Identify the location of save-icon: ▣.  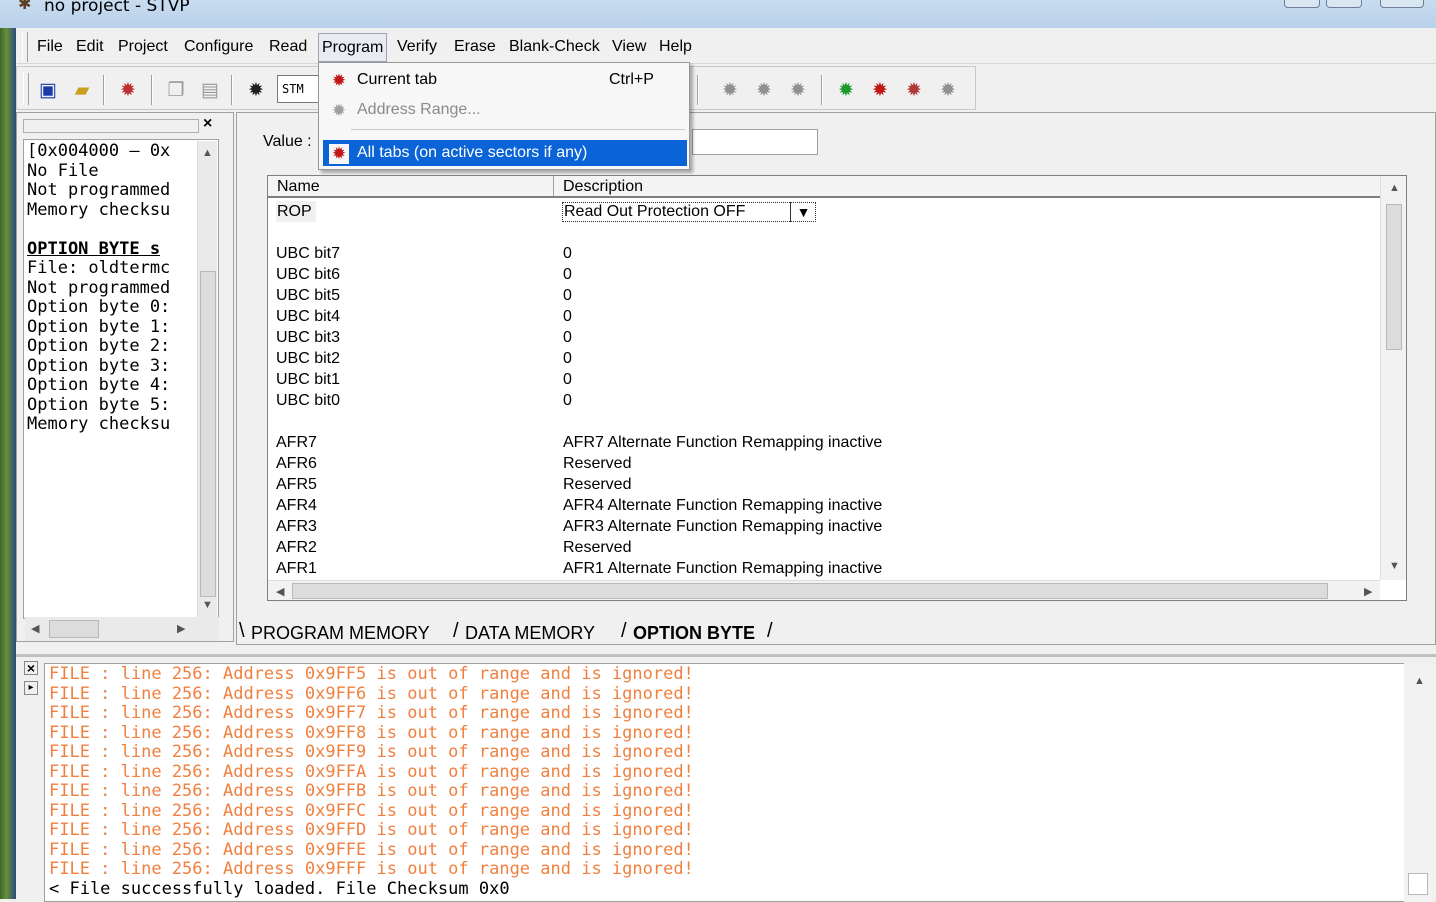
(48, 90).